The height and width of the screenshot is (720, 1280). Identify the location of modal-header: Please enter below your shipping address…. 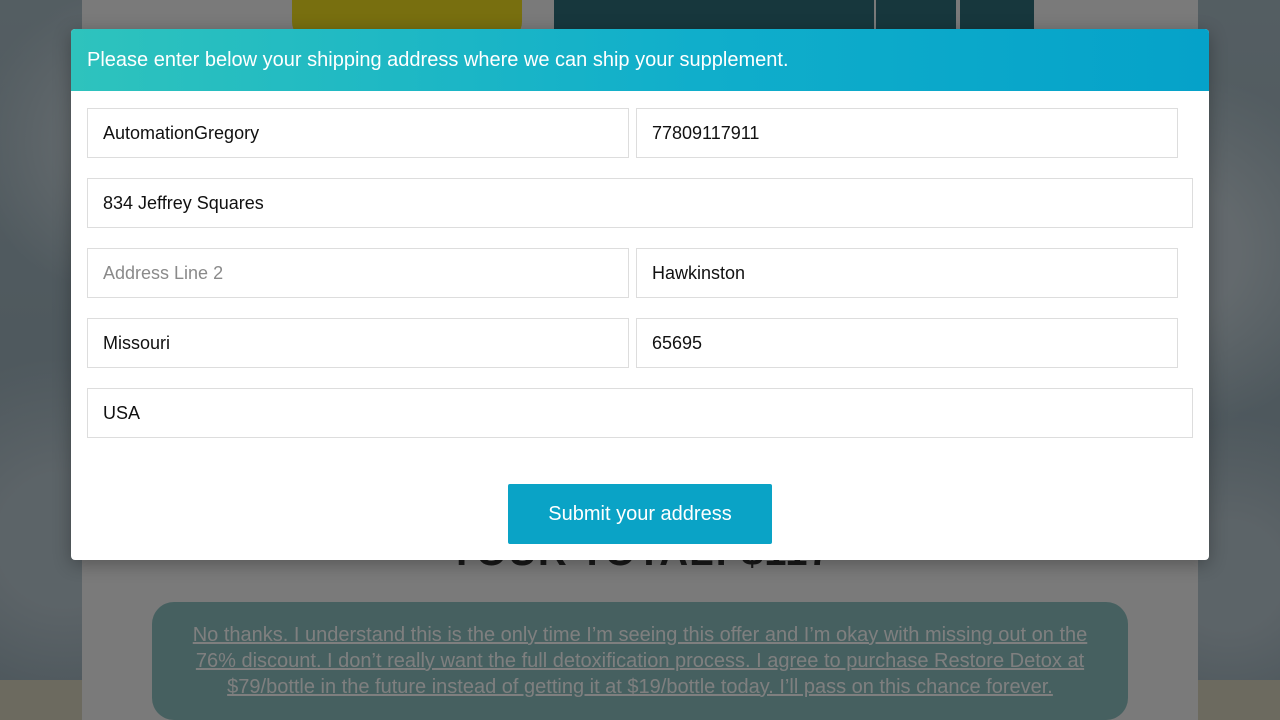
(640, 60).